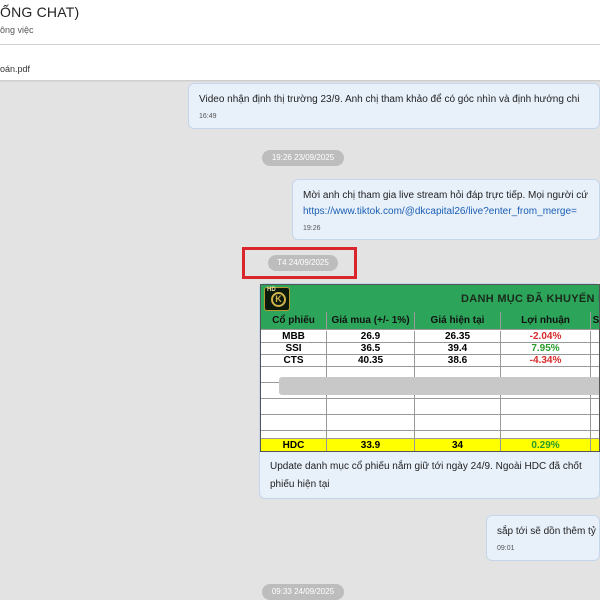  I want to click on column-header: Giá hiện tại, so click(458, 320).